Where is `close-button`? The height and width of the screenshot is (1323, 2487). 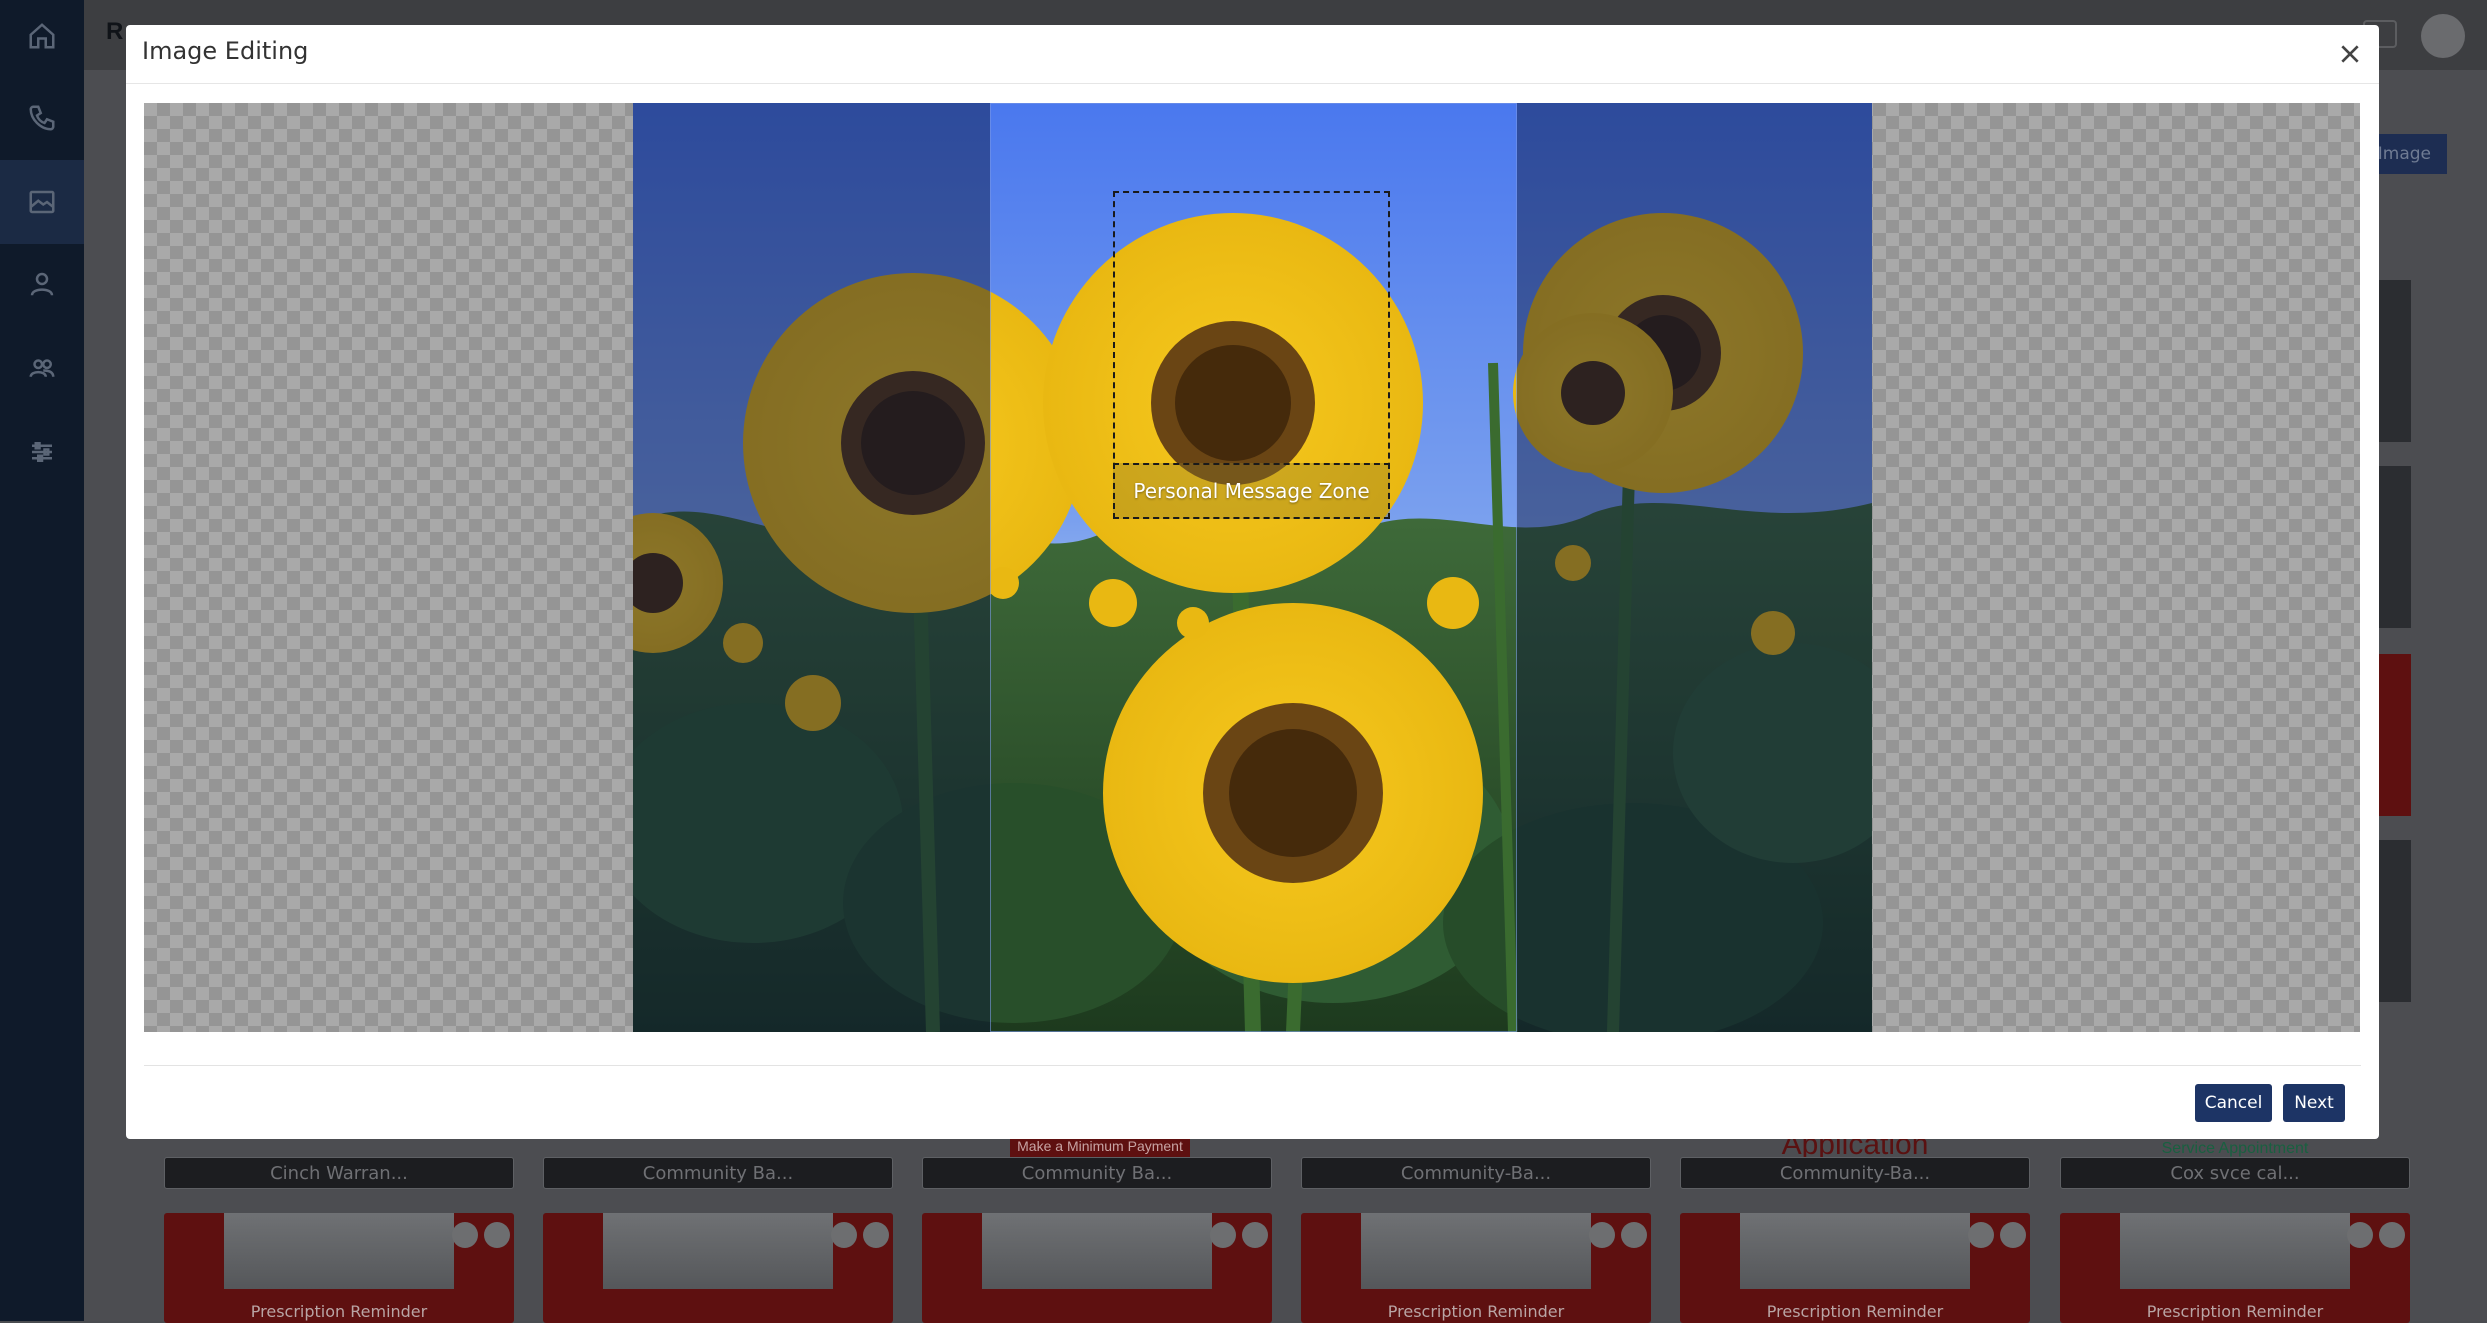 close-button is located at coordinates (2350, 54).